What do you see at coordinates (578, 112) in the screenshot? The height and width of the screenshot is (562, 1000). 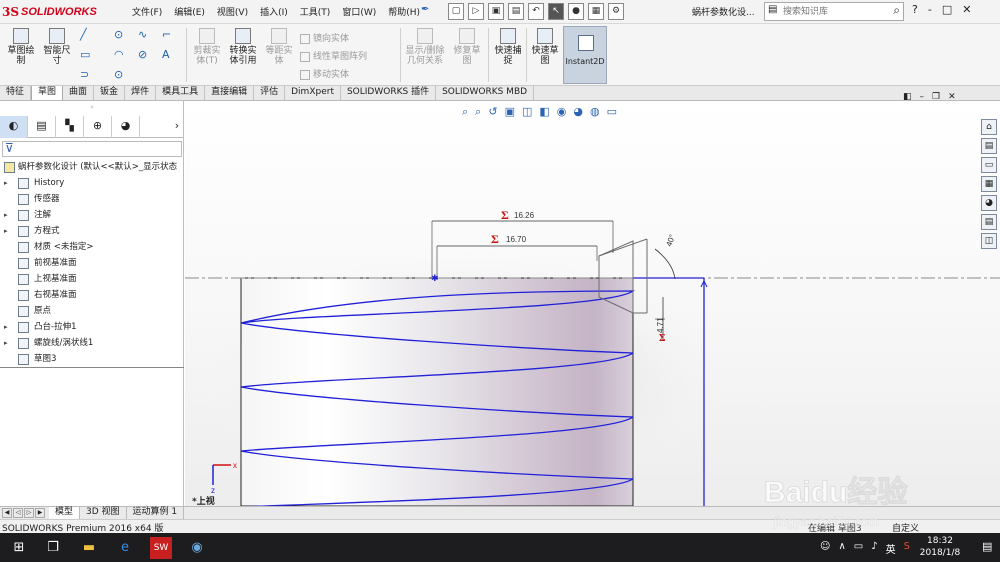 I see `appearance-icon: ◕` at bounding box center [578, 112].